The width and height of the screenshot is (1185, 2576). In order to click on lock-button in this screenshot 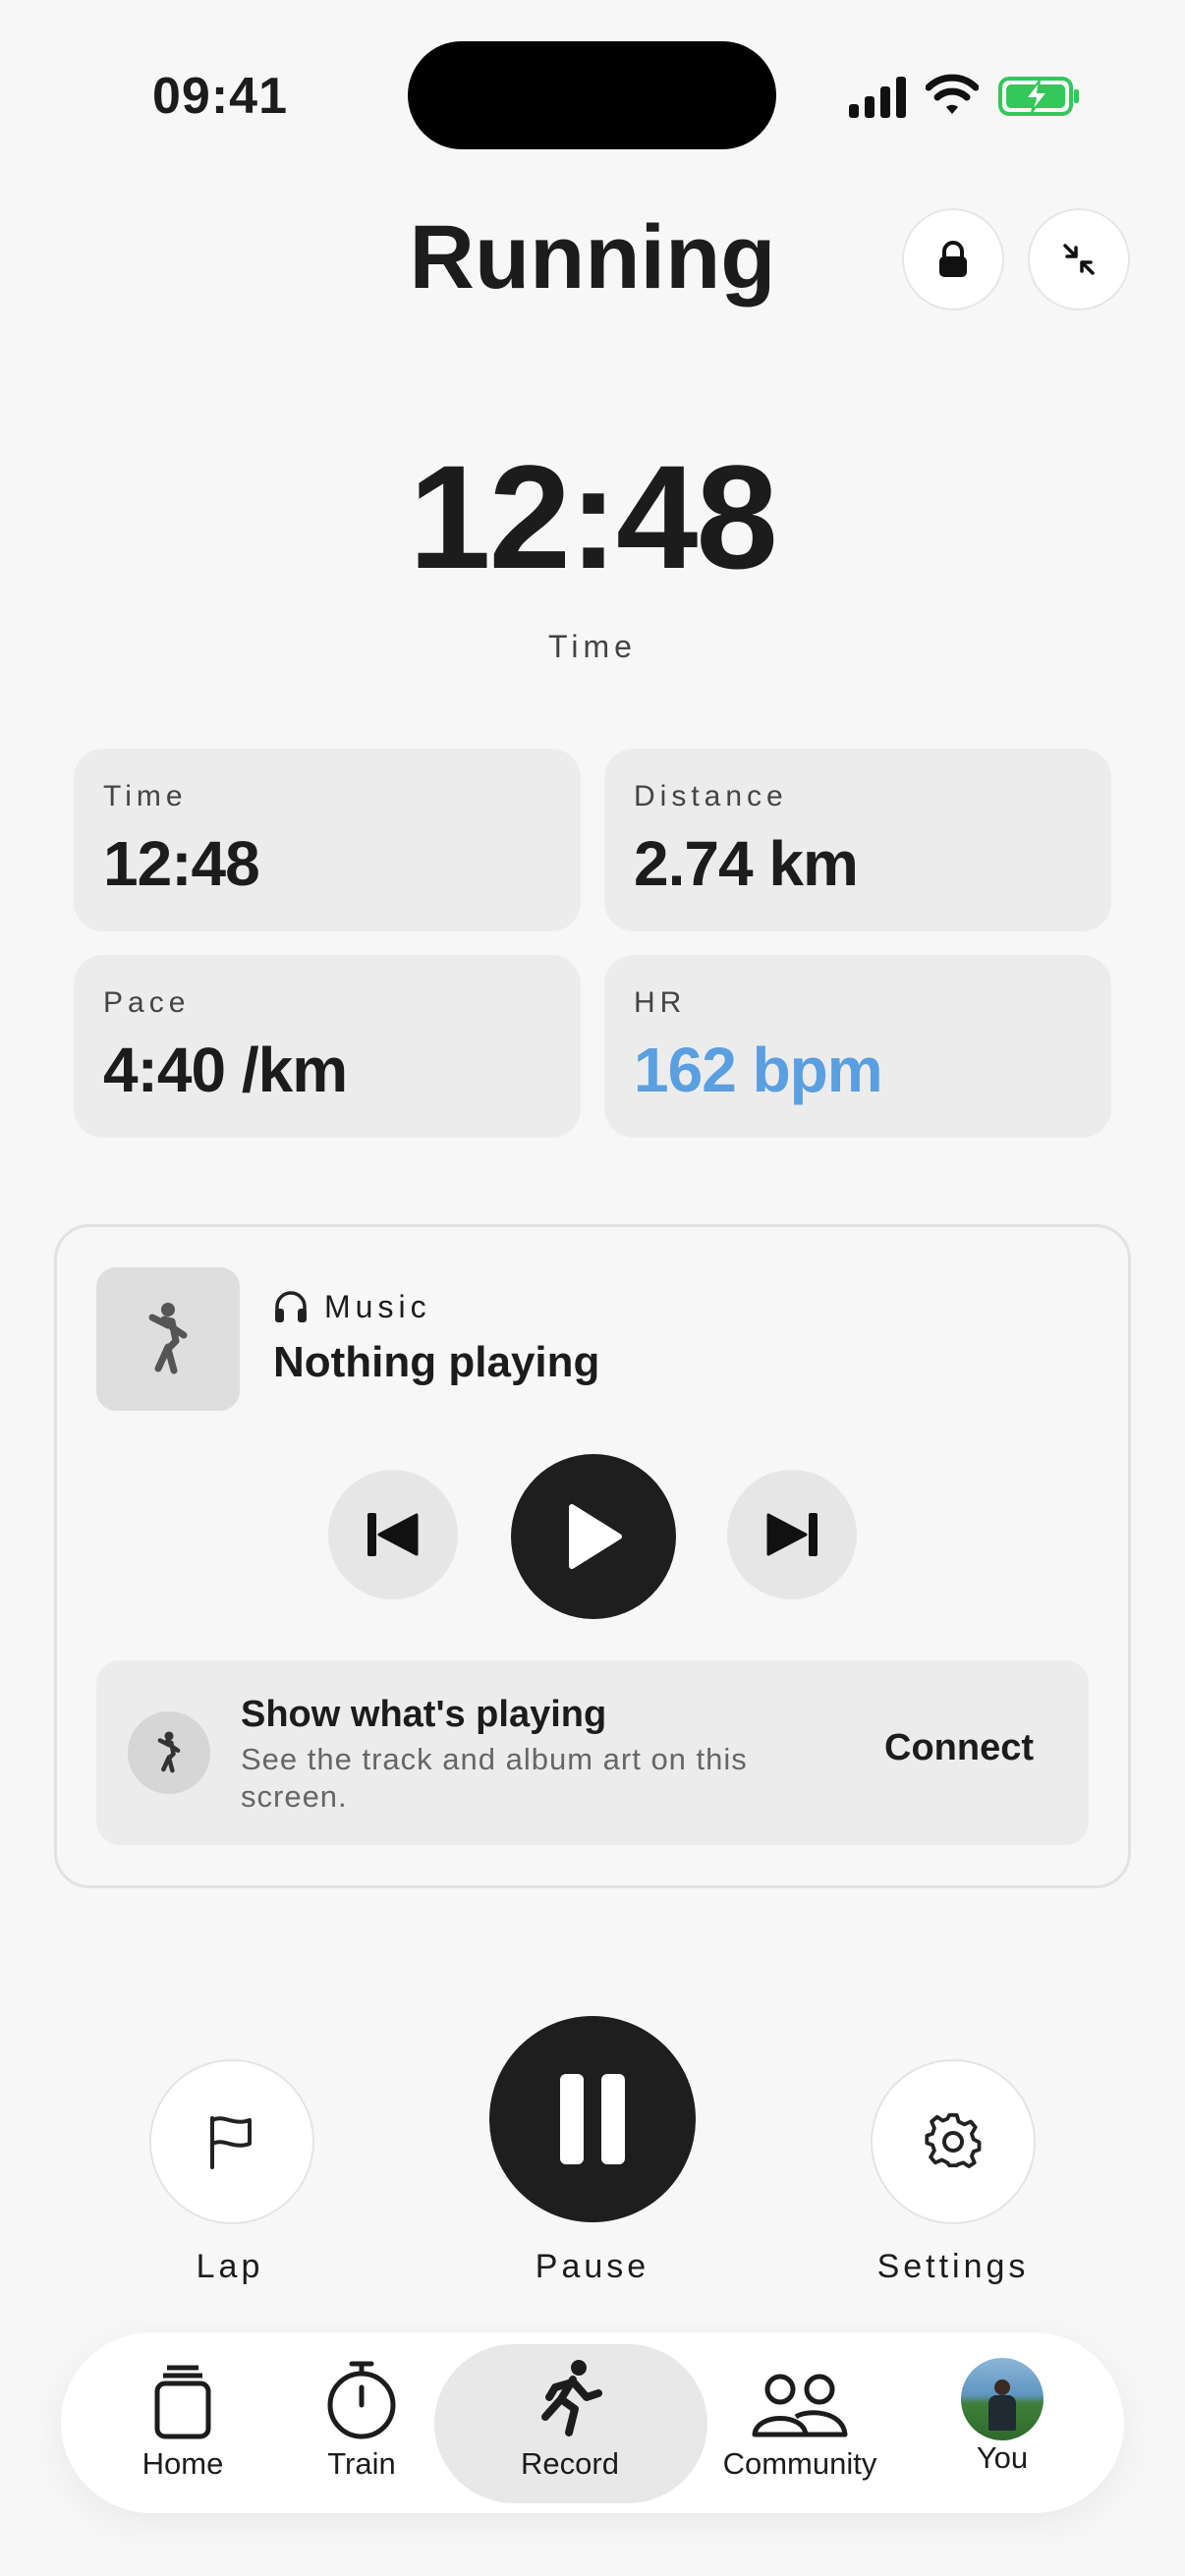, I will do `click(953, 259)`.